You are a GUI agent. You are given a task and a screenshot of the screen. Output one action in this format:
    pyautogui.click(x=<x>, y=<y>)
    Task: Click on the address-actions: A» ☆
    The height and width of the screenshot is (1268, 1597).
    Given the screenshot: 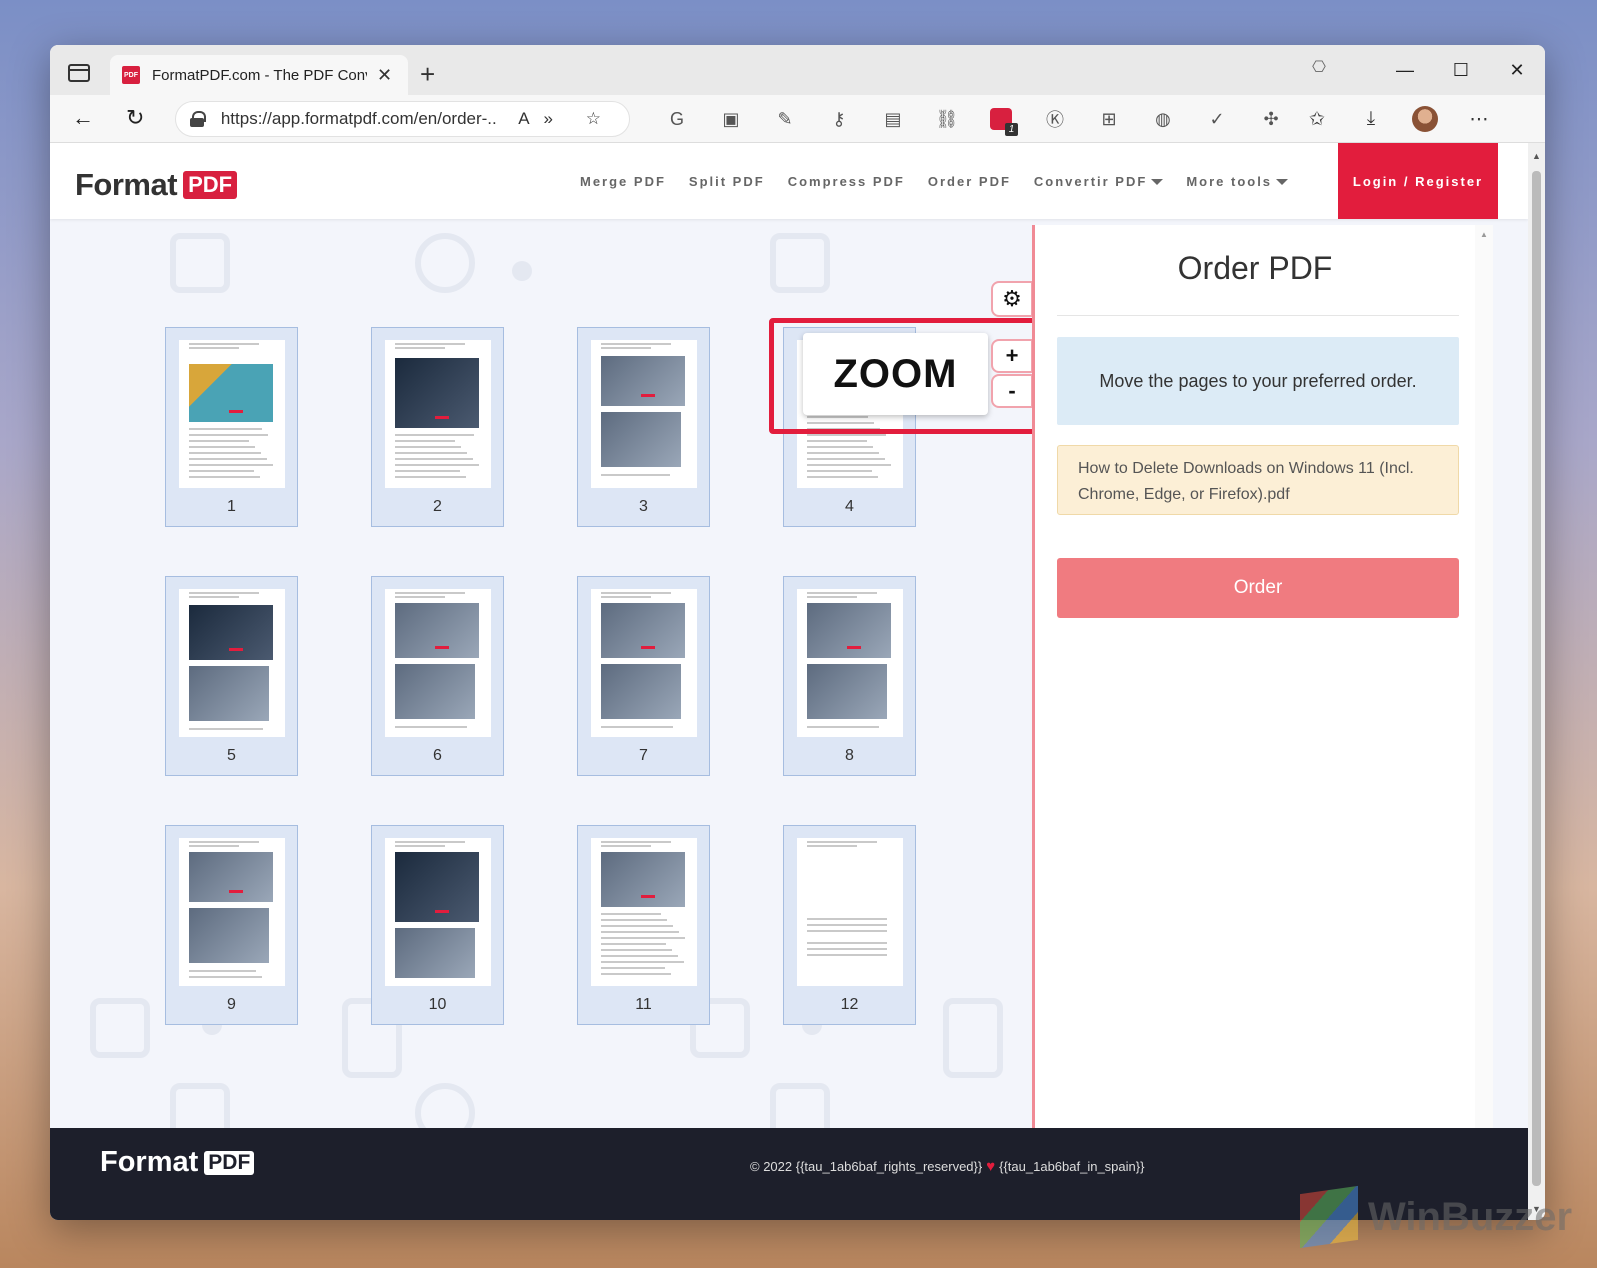 What is the action you would take?
    pyautogui.click(x=566, y=119)
    